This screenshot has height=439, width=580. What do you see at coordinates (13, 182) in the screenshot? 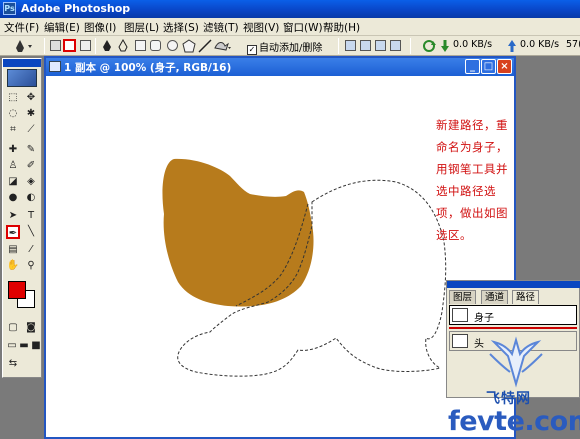
I see `eraser-tool-icon: ◪` at bounding box center [13, 182].